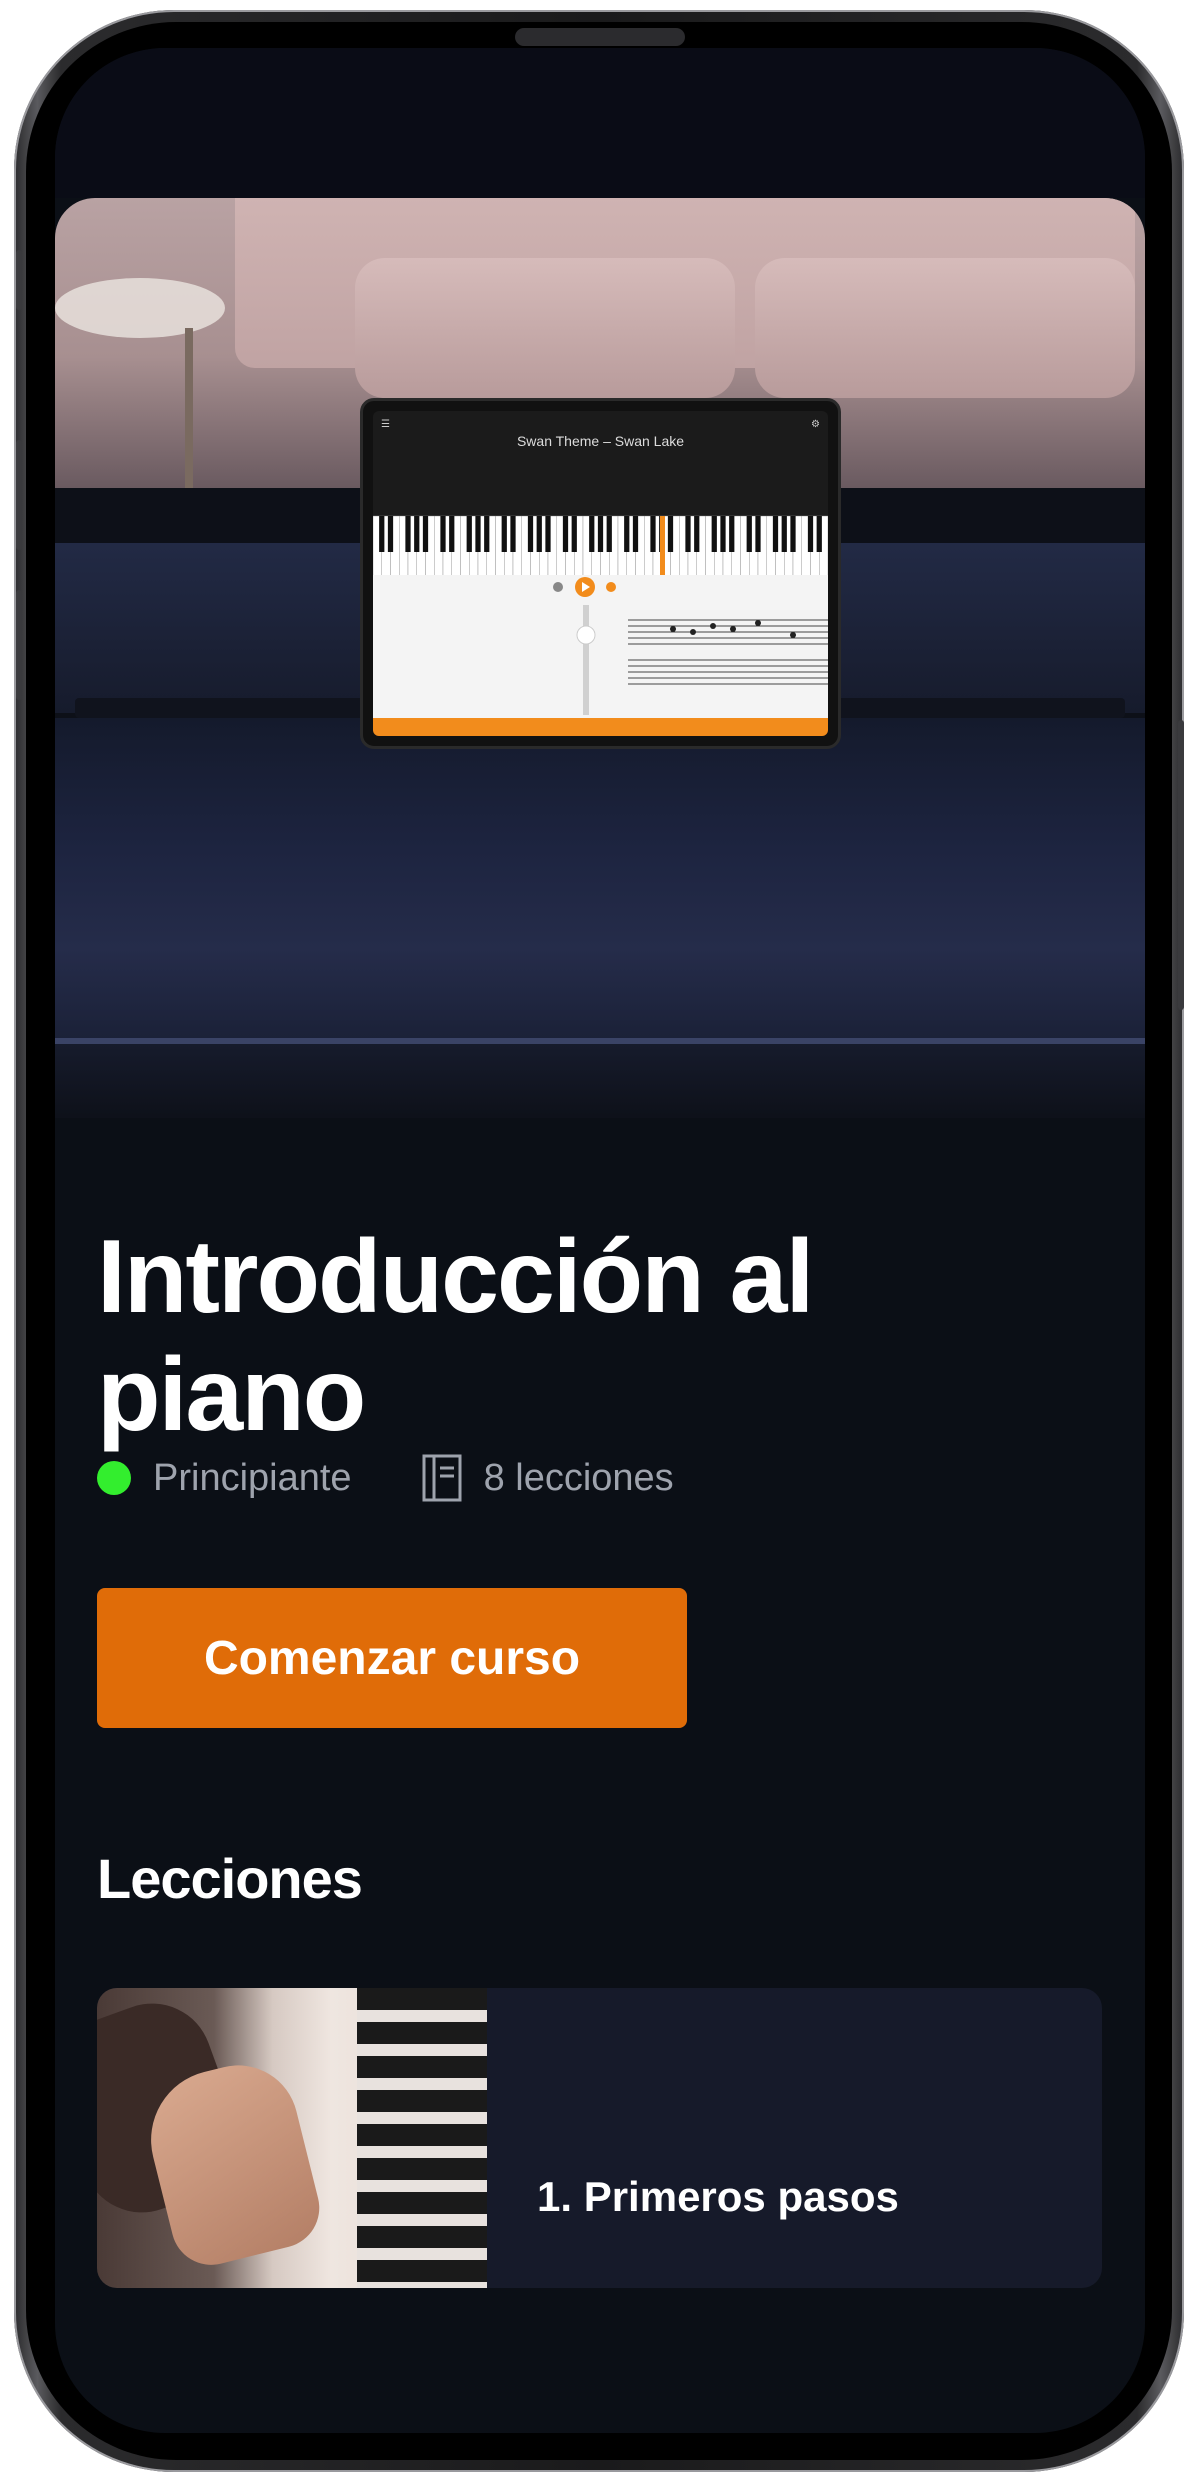 This screenshot has width=1200, height=2480. I want to click on status-bar, so click(600, 123).